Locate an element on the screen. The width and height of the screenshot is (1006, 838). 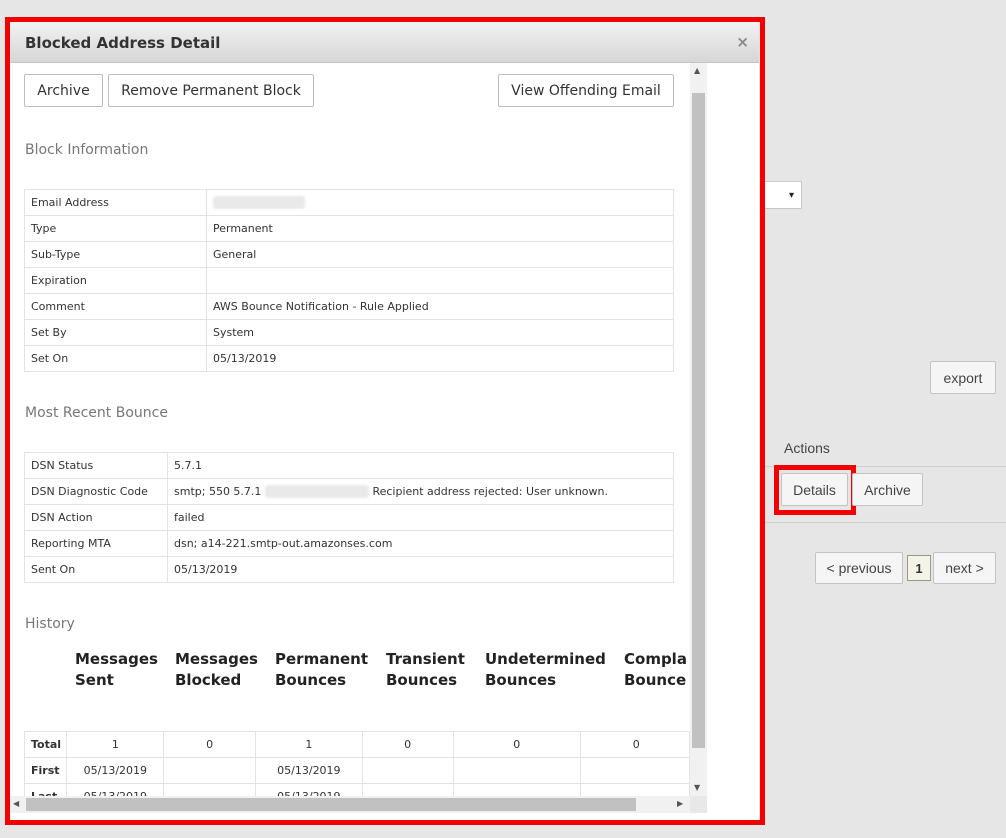
filter-select: ▾ is located at coordinates (781, 195).